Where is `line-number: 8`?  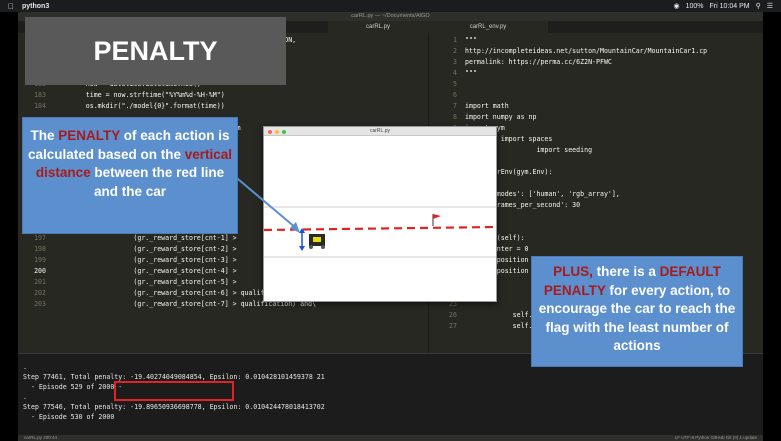
line-number: 8 is located at coordinates (455, 117).